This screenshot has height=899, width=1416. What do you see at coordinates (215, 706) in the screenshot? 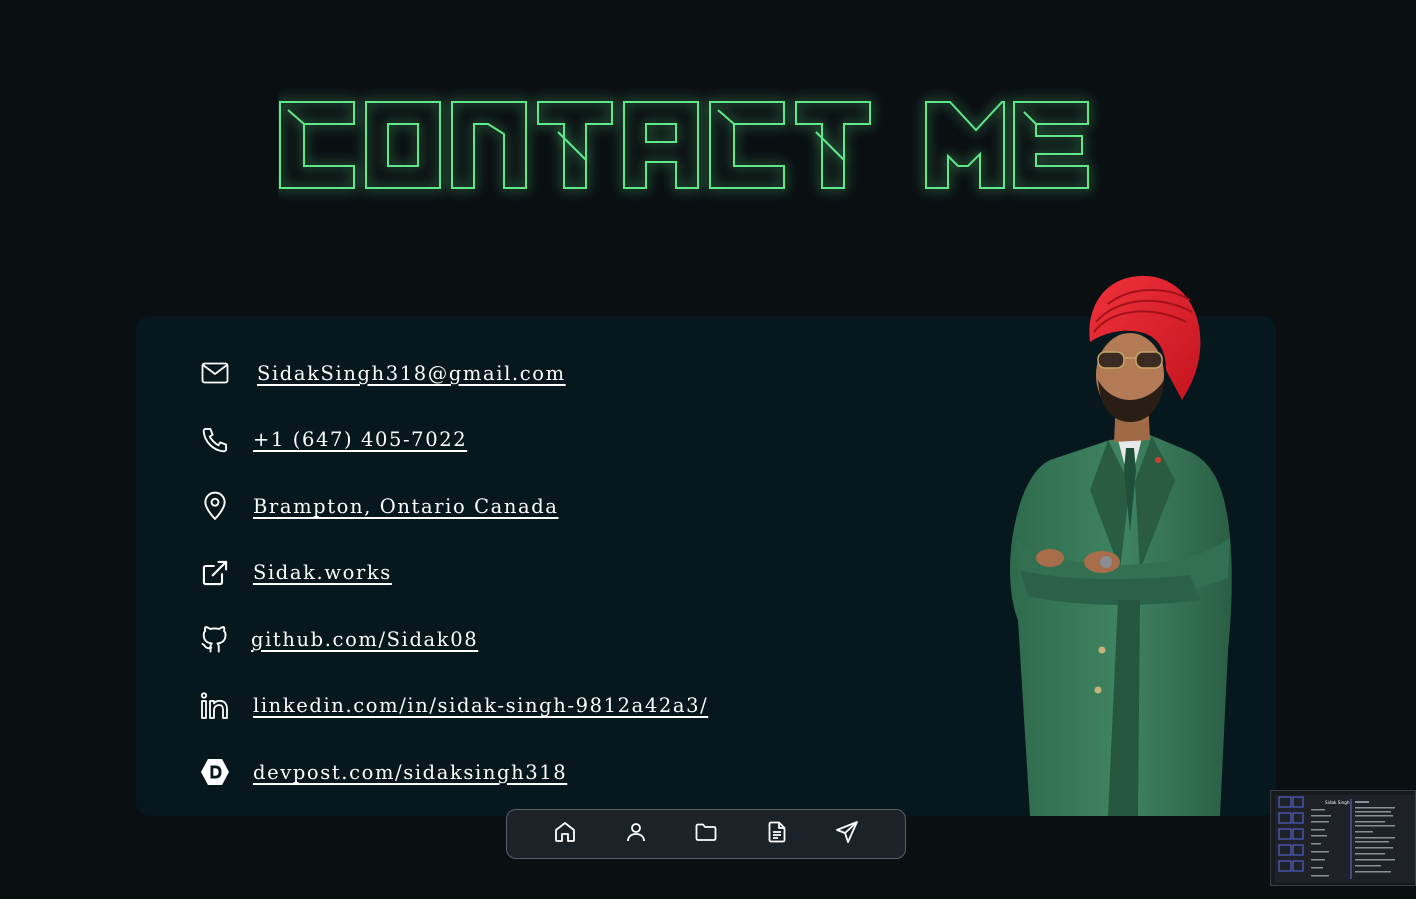
I see `linkedin-icon` at bounding box center [215, 706].